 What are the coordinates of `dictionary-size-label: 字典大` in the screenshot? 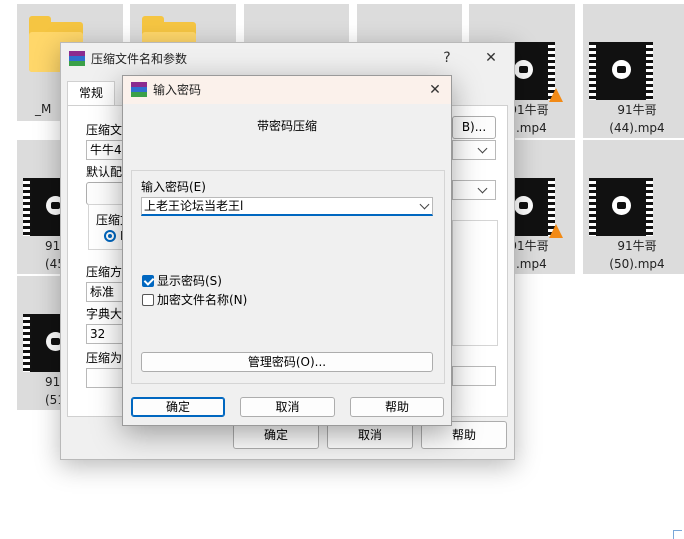 It's located at (104, 314).